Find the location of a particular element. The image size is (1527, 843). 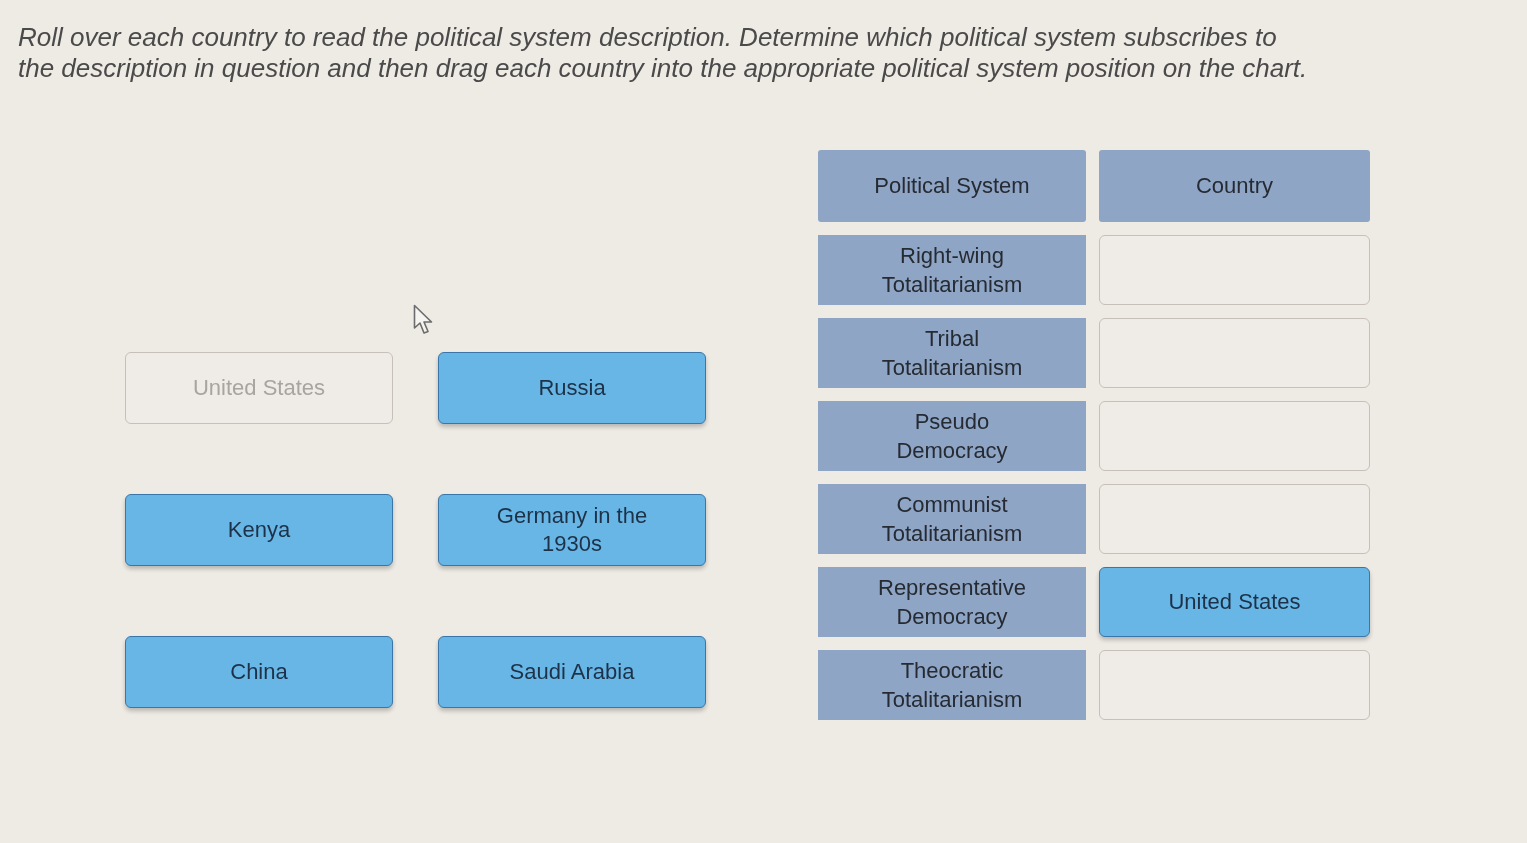

country-tile: China is located at coordinates (259, 672).